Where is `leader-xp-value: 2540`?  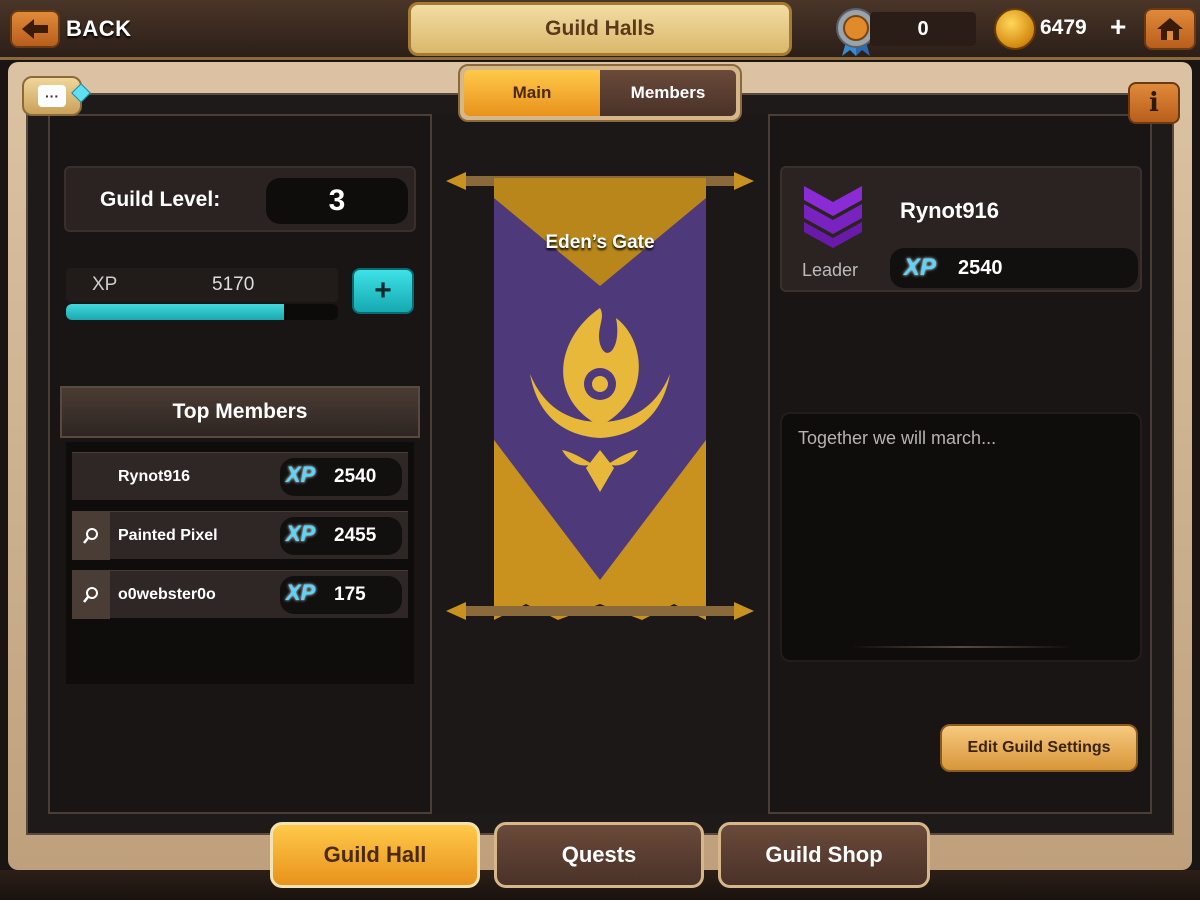
leader-xp-value: 2540 is located at coordinates (980, 268).